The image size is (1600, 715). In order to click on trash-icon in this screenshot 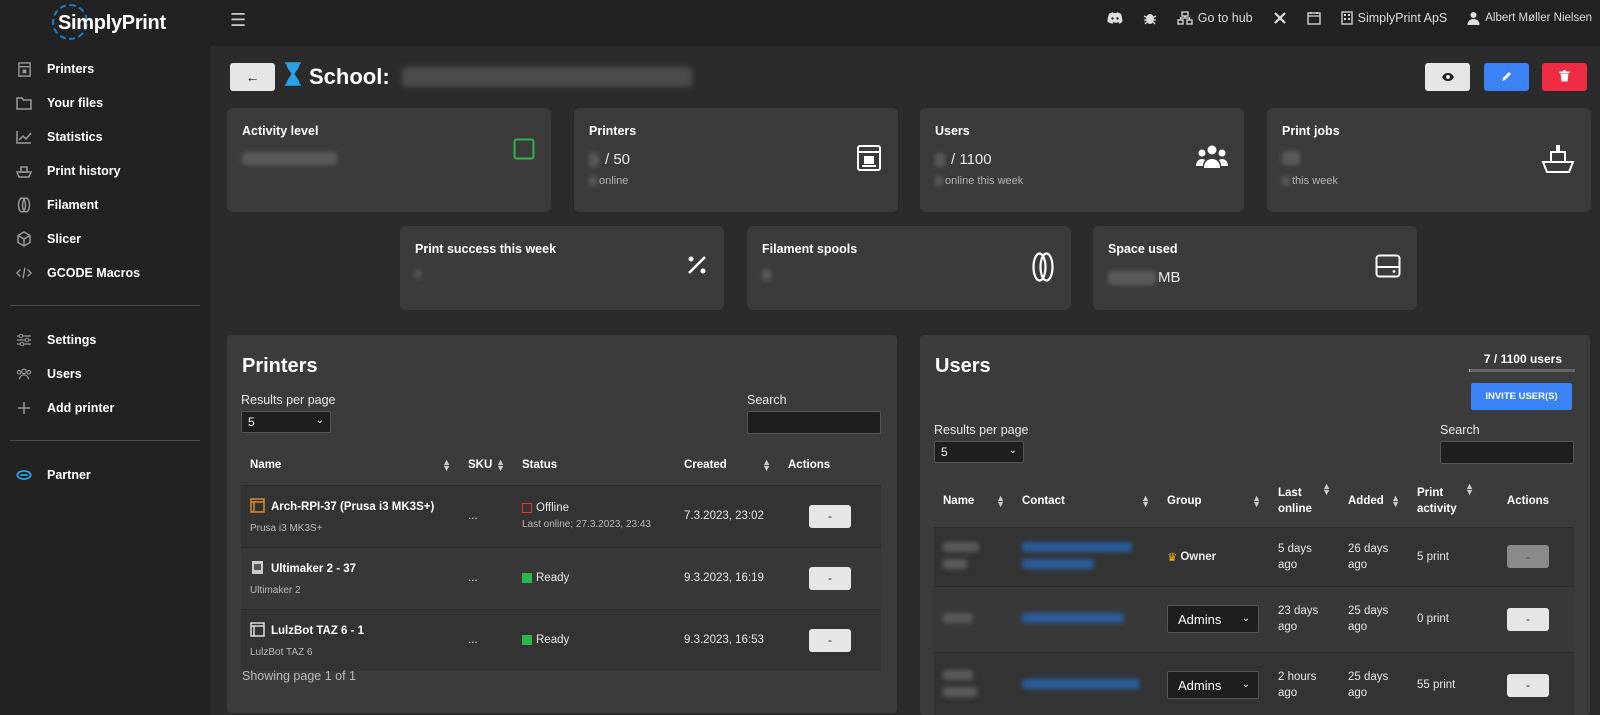, I will do `click(1564, 77)`.